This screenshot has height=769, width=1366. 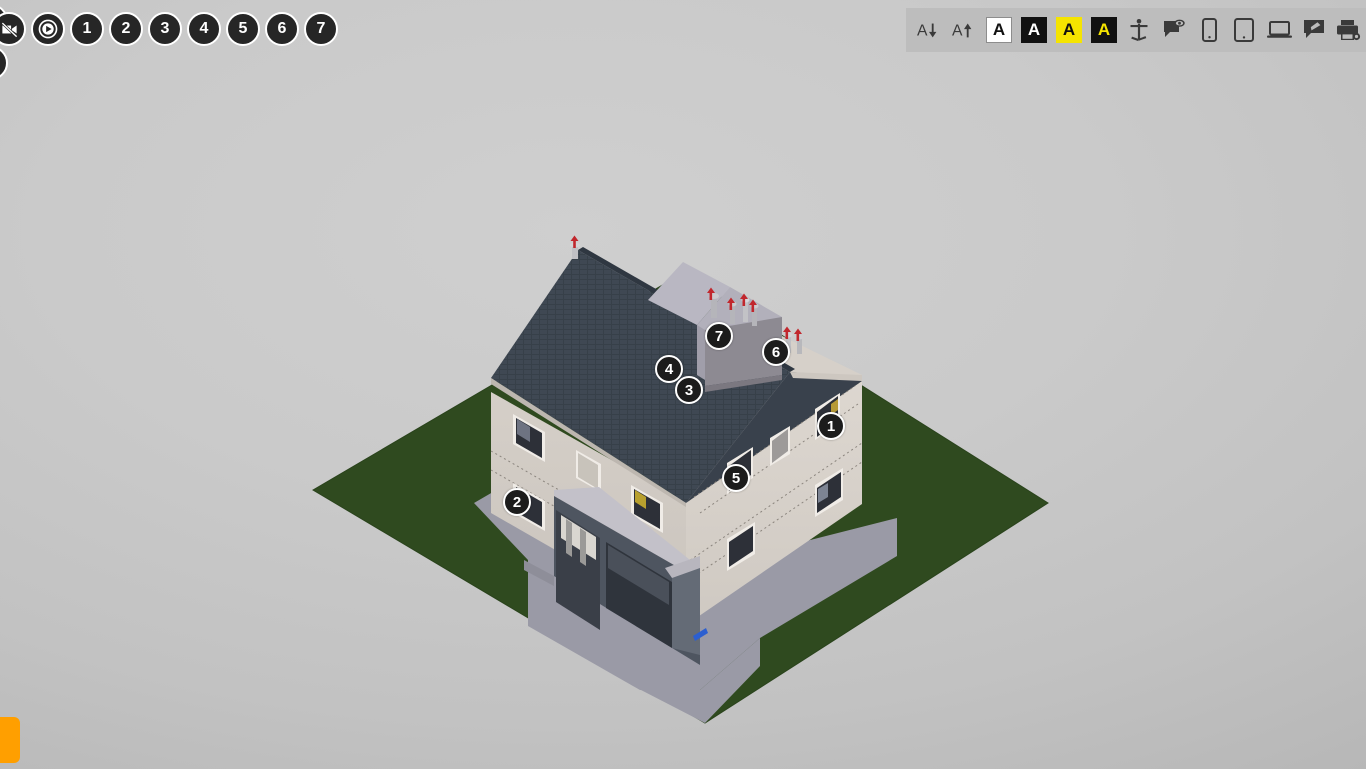 I want to click on hotspot-label: 5, so click(x=736, y=478).